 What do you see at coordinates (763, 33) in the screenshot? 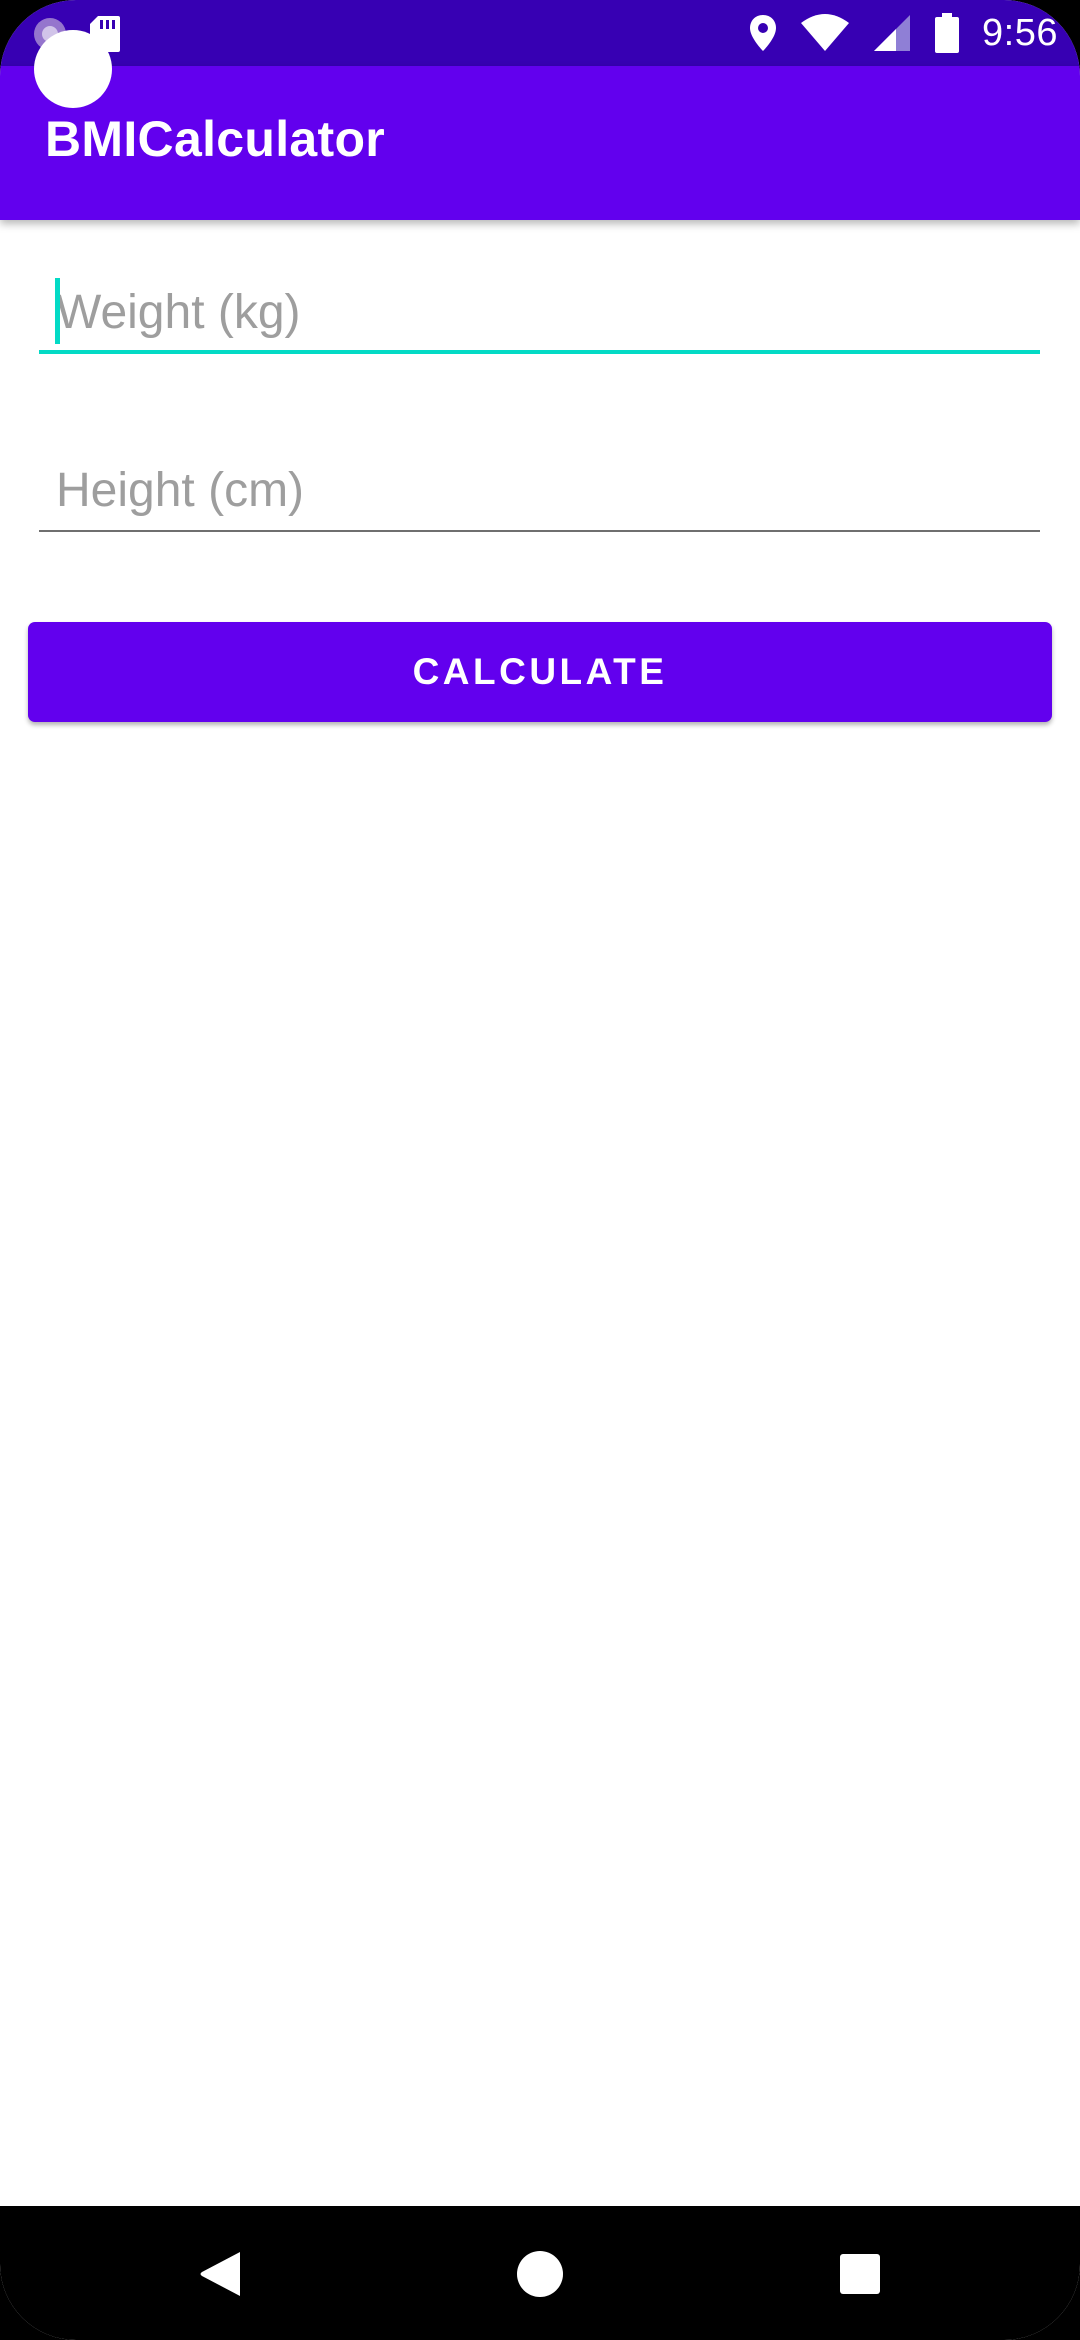
I see `location-icon` at bounding box center [763, 33].